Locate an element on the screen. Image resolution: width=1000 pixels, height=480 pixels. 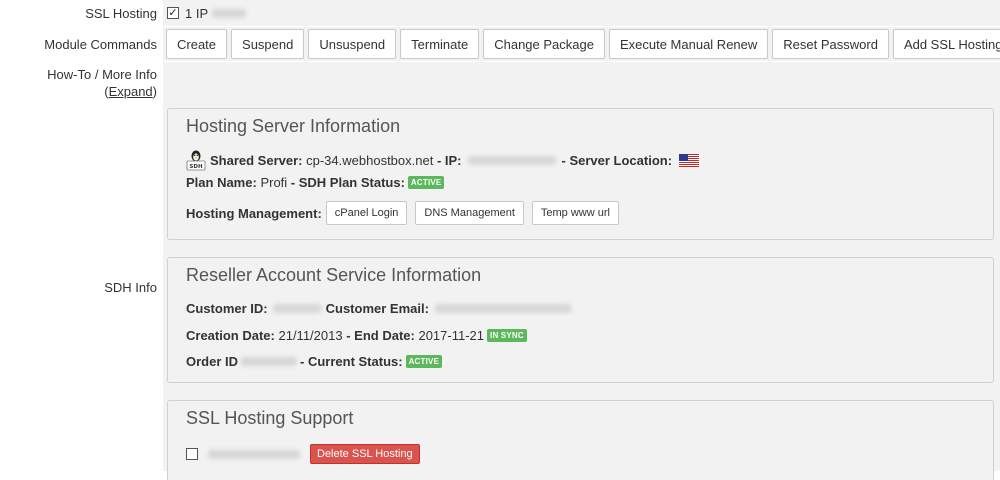
suspend-button: Suspend is located at coordinates (268, 44).